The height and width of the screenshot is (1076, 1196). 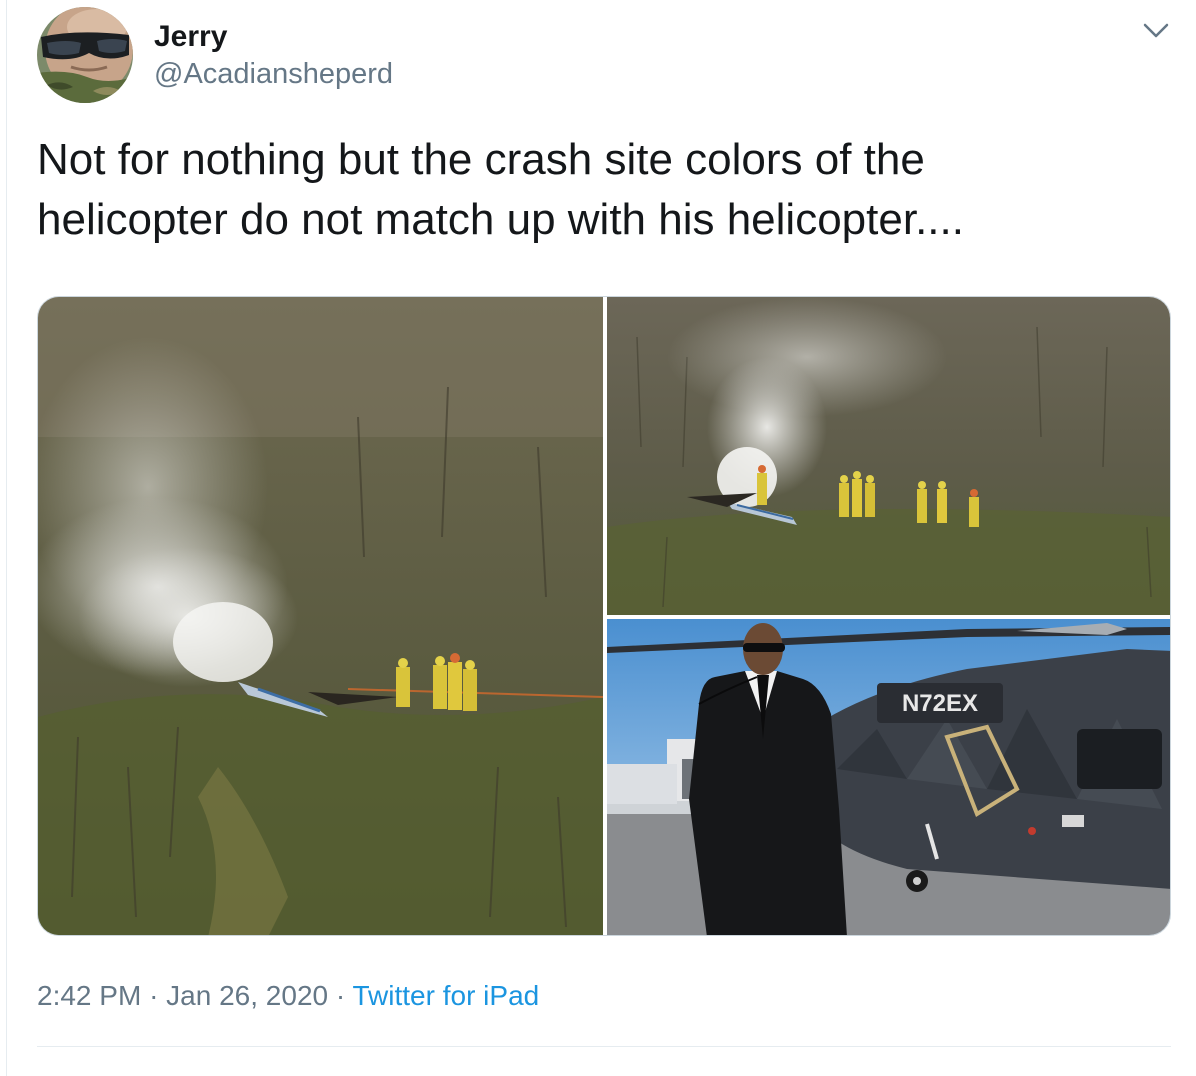 I want to click on author-handle: @Acadiansheperd, so click(x=273, y=74).